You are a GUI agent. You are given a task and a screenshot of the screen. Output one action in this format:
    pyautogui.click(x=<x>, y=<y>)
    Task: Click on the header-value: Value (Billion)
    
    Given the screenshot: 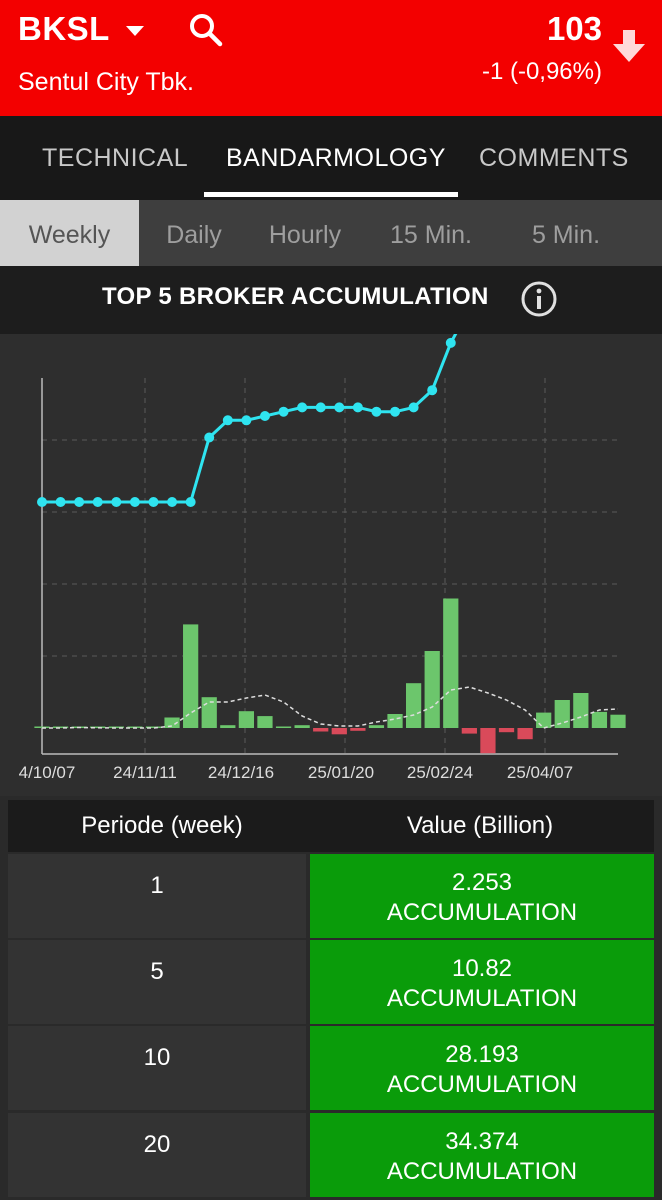 What is the action you would take?
    pyautogui.click(x=480, y=825)
    